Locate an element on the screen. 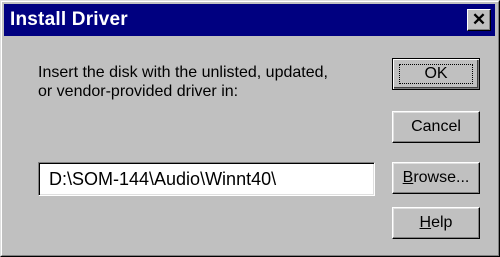 The image size is (500, 257). cancel-button: Cancel is located at coordinates (436, 127).